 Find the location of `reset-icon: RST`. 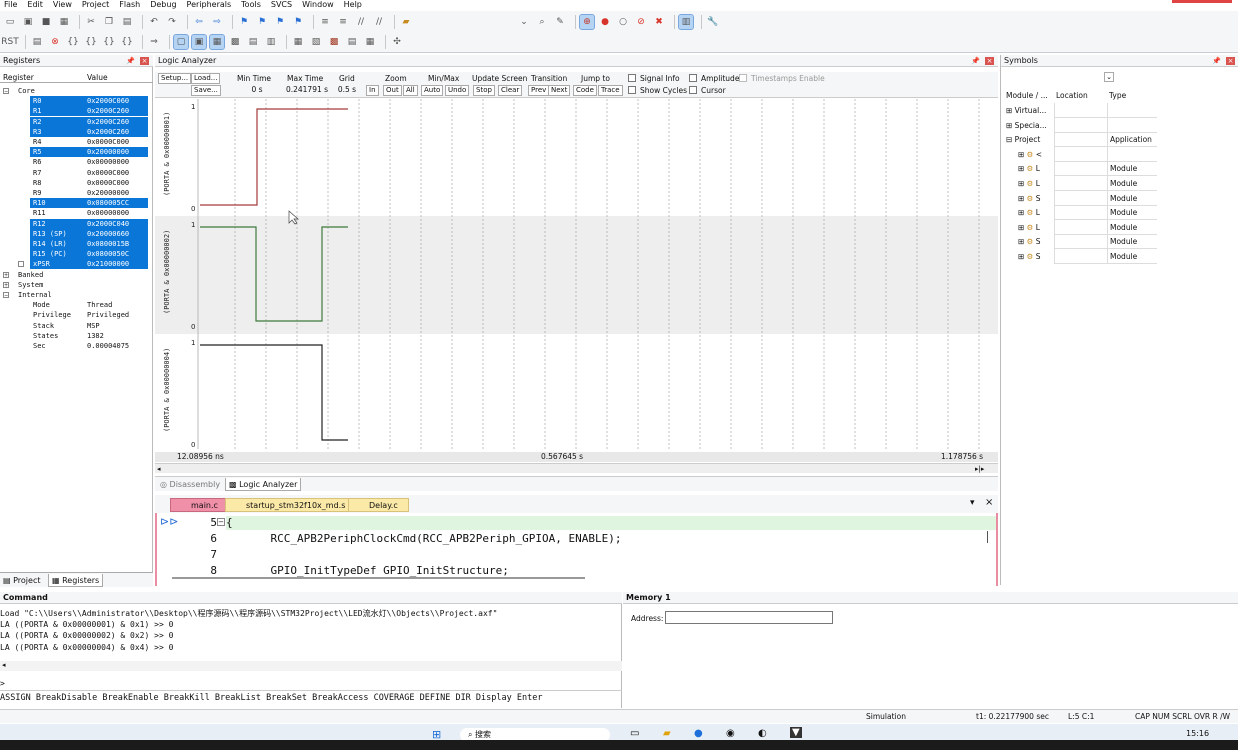

reset-icon: RST is located at coordinates (9, 42).